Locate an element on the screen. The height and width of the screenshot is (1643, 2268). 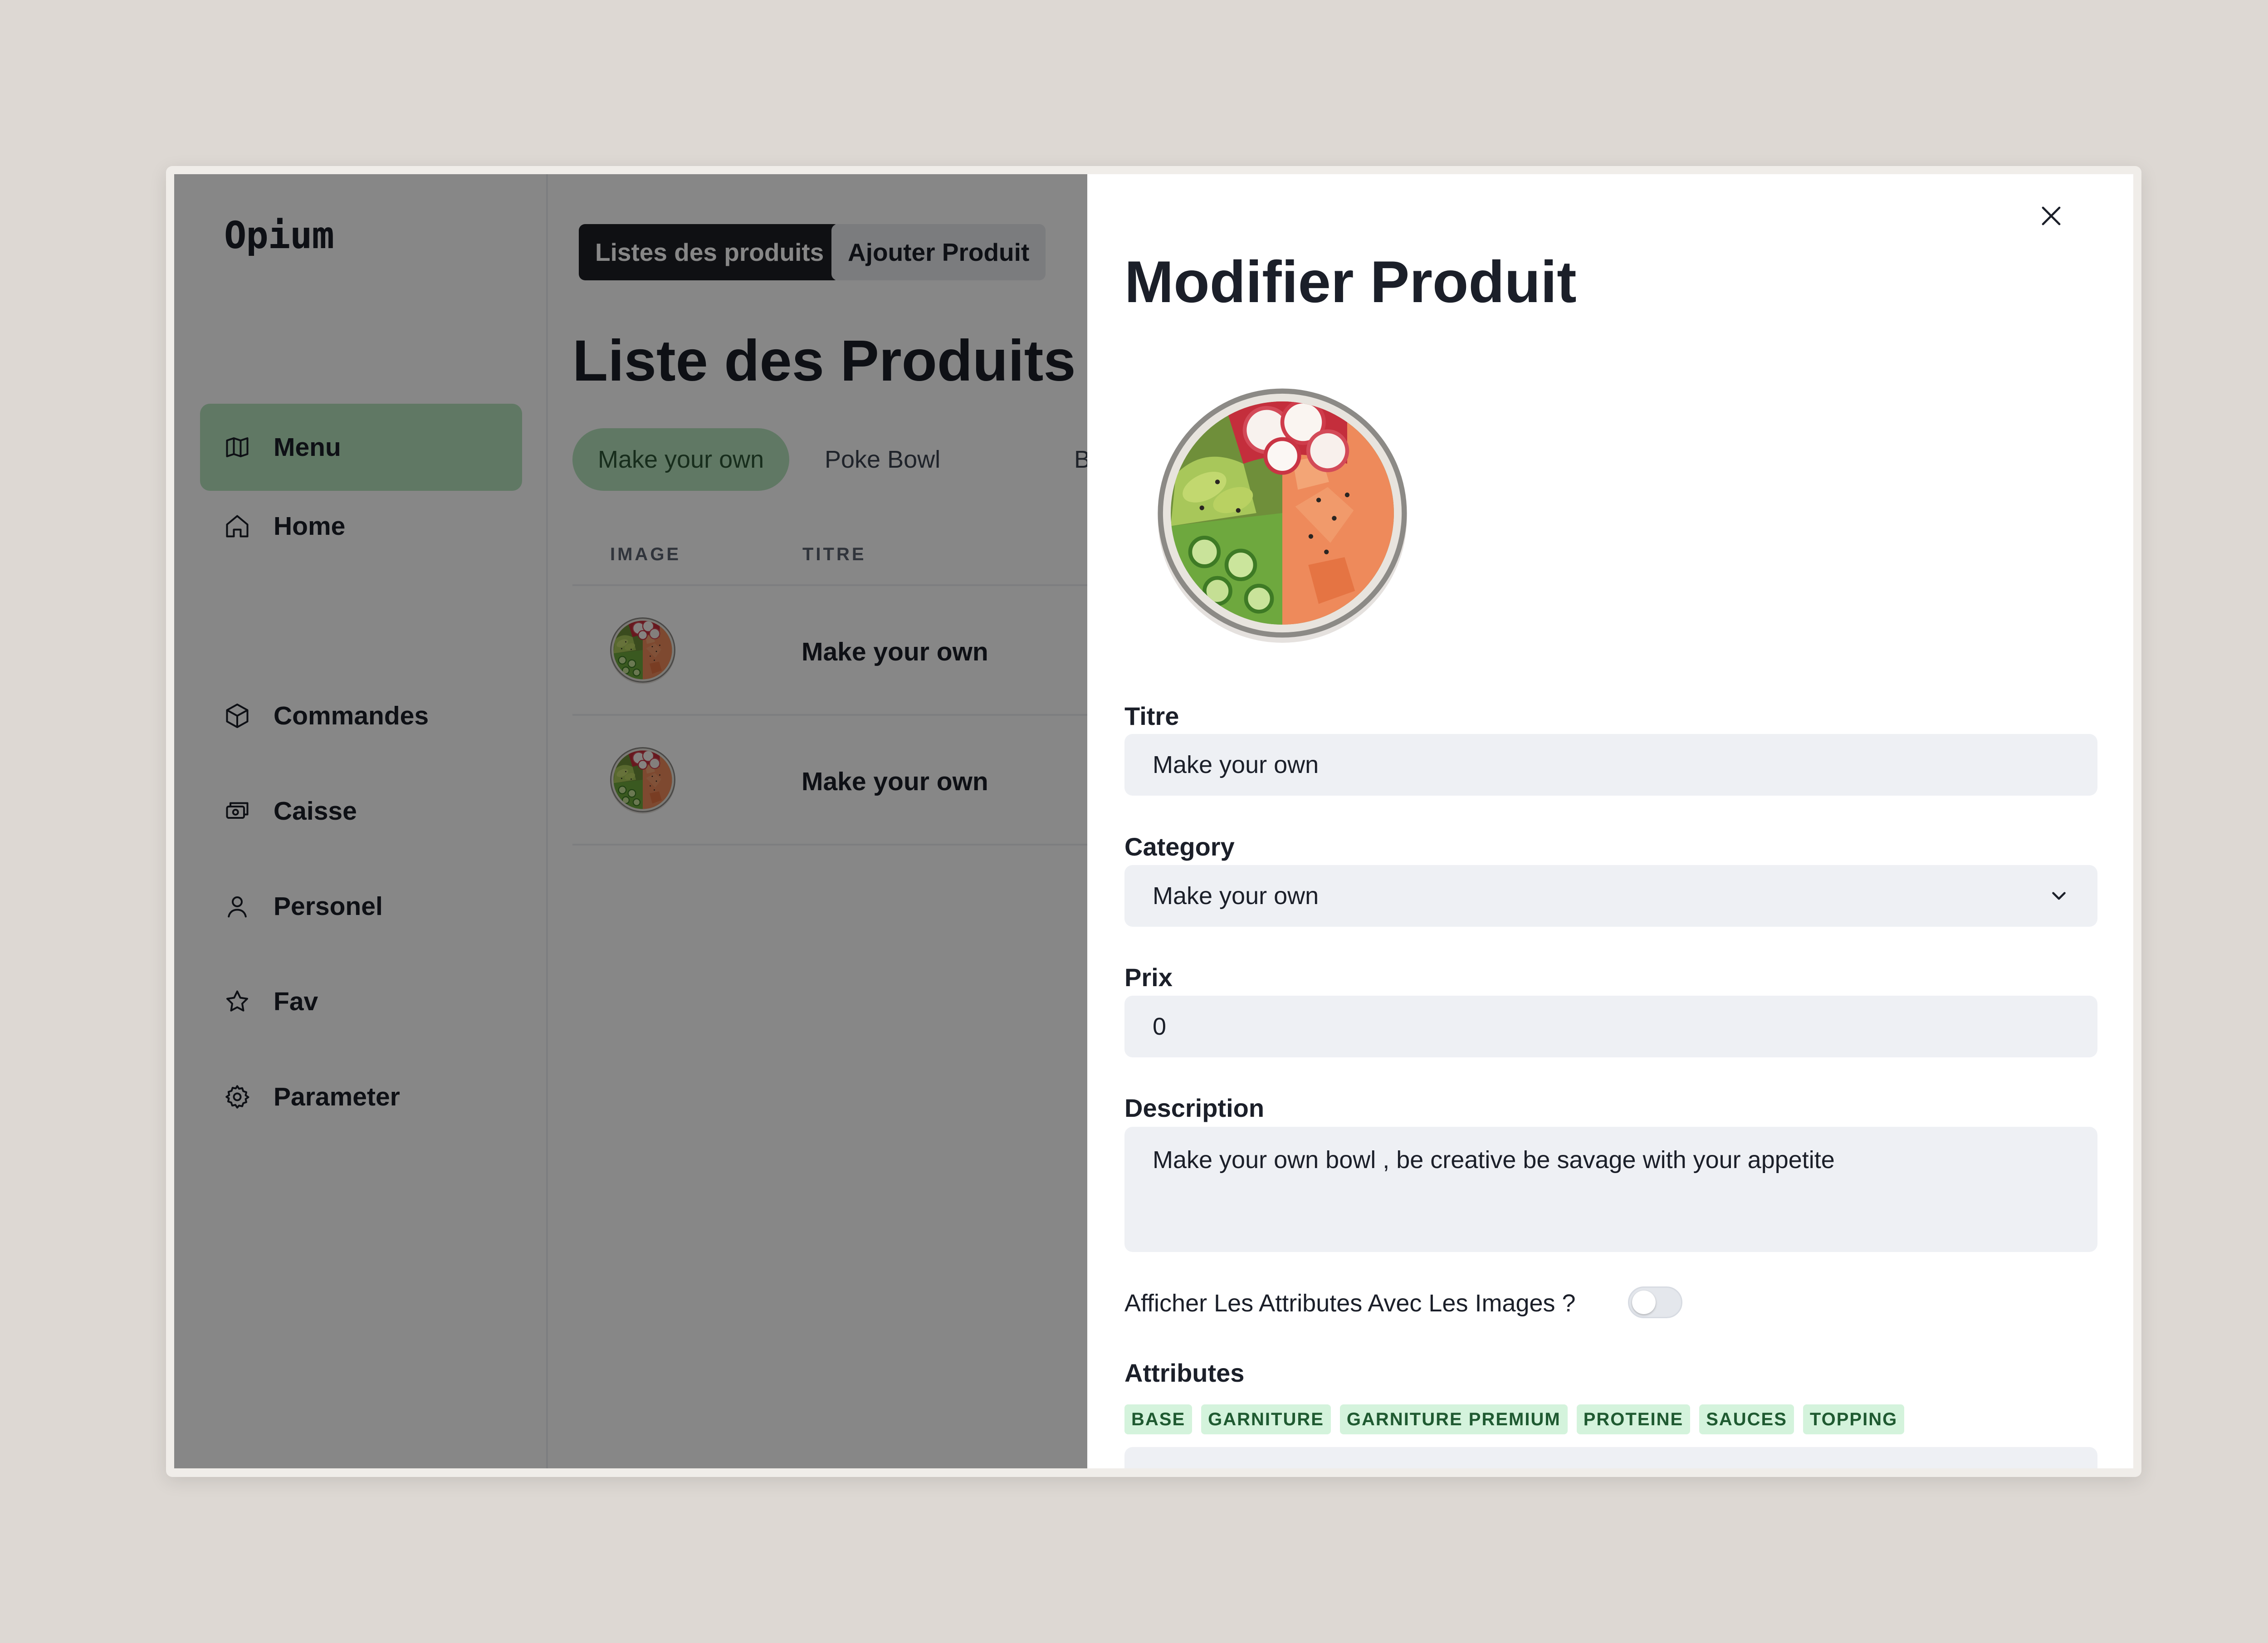
titre-input: Make your own is located at coordinates (1611, 765).